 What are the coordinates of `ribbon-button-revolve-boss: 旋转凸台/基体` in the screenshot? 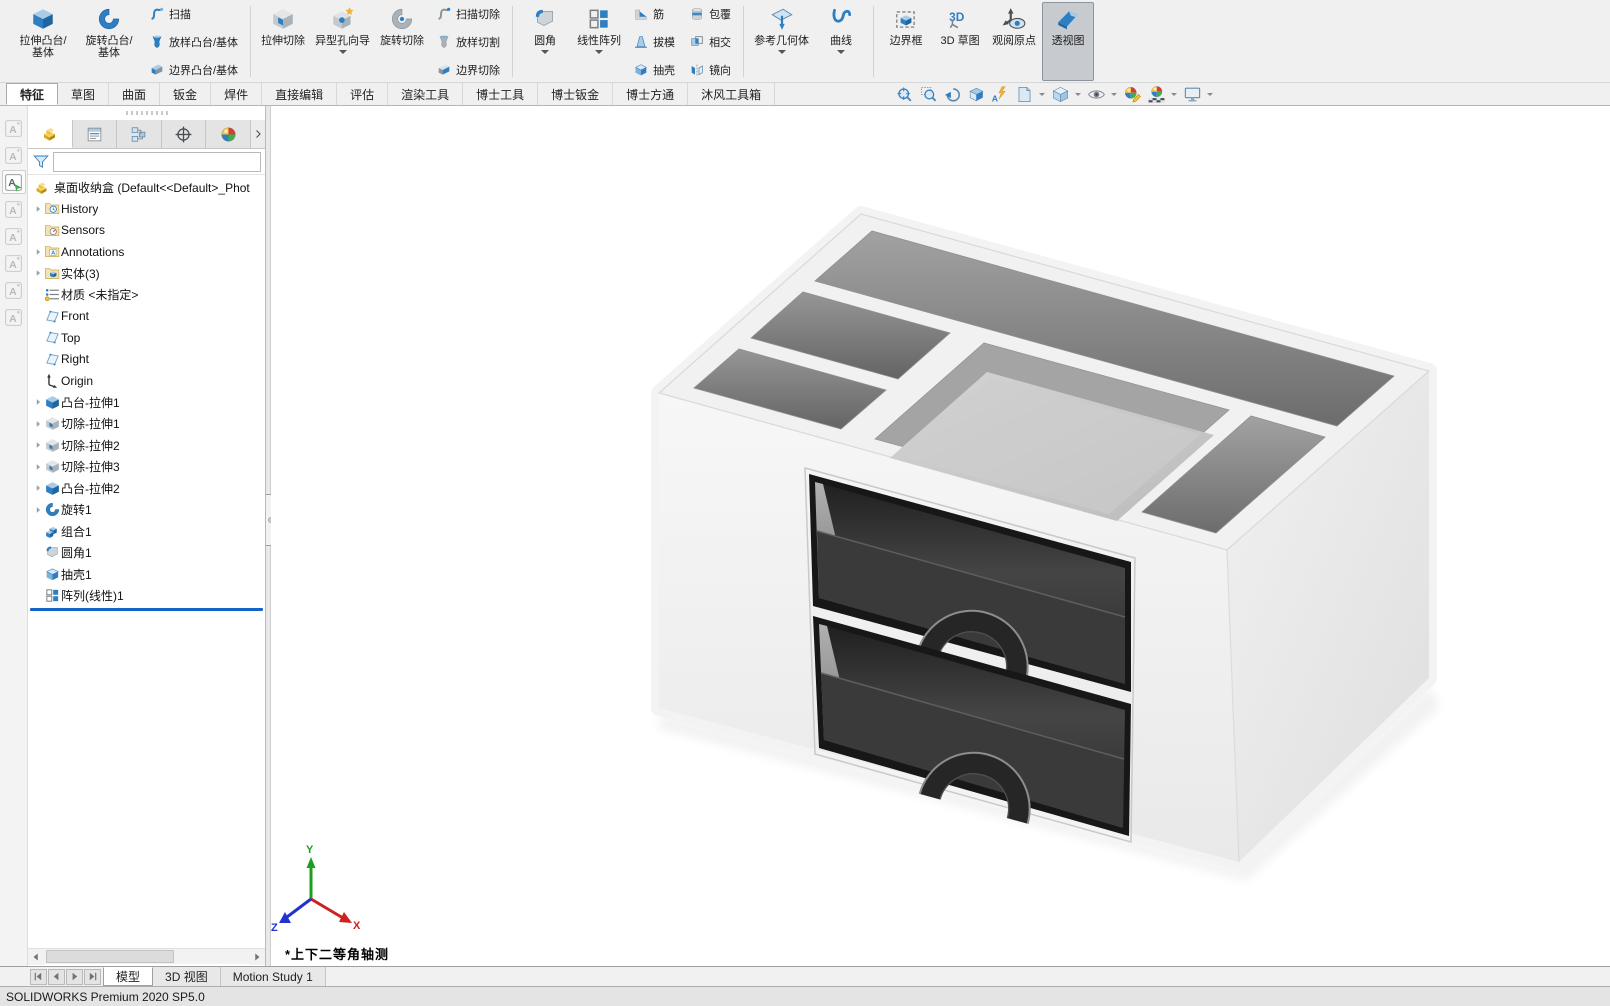 It's located at (109, 41).